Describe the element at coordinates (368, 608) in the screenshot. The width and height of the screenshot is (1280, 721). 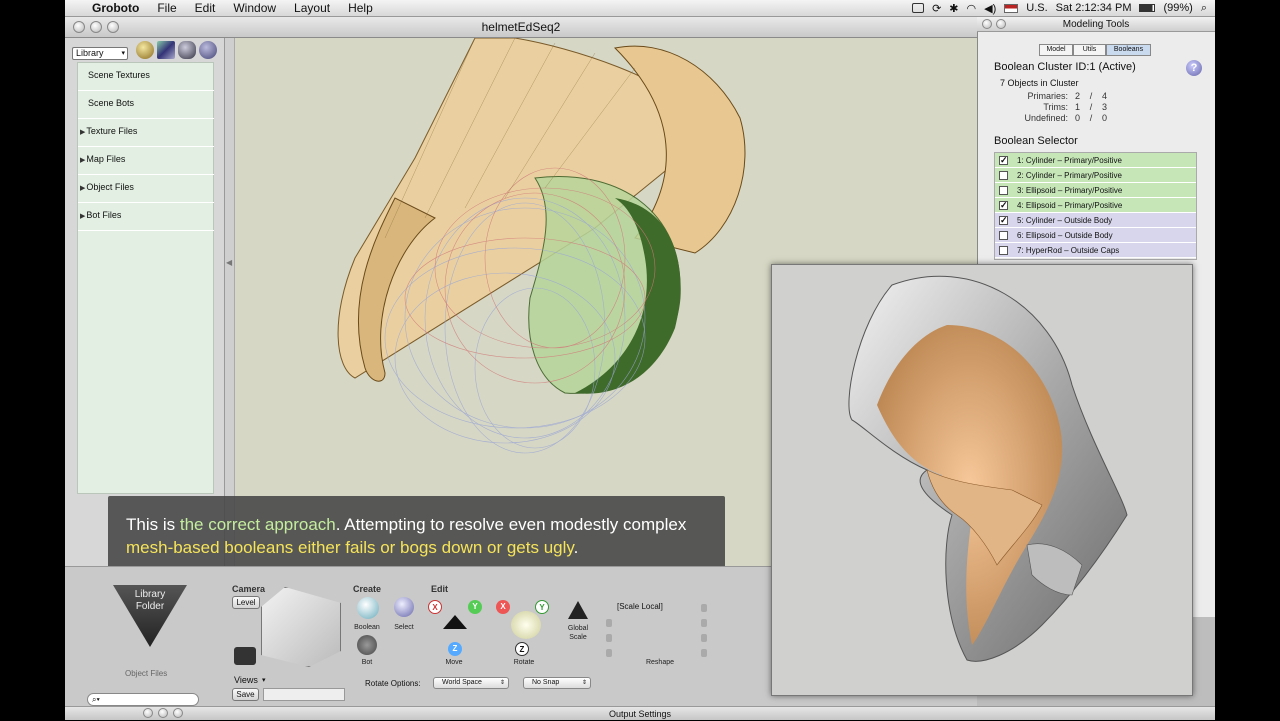
I see `boolean-tool-icon` at that location.